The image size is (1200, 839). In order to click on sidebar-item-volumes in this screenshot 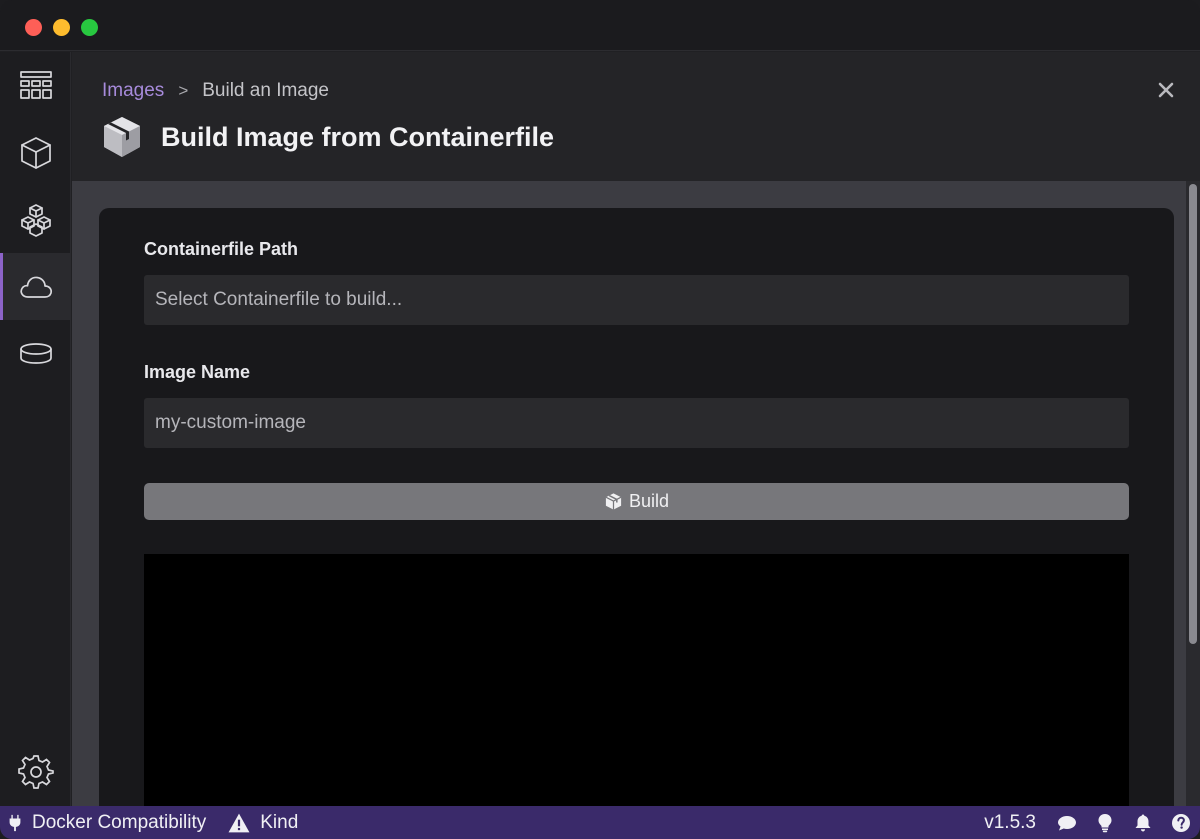, I will do `click(35, 353)`.